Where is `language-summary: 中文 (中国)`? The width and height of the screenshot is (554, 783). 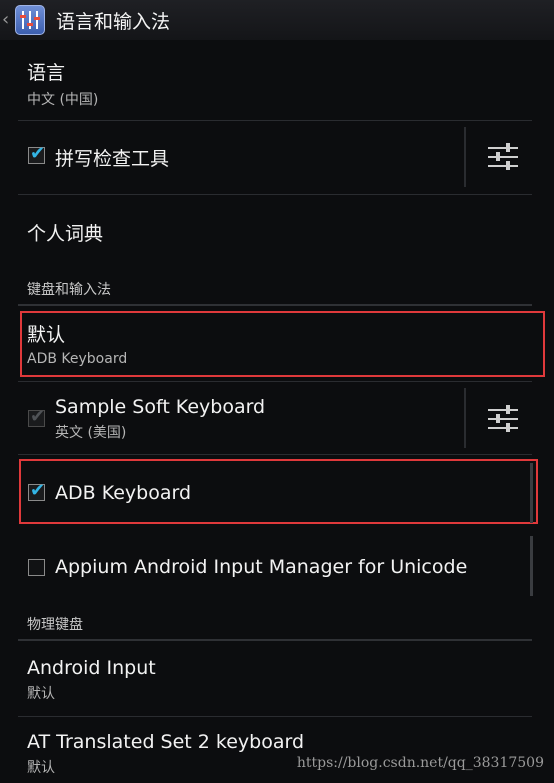
language-summary: 中文 (中国) is located at coordinates (63, 100).